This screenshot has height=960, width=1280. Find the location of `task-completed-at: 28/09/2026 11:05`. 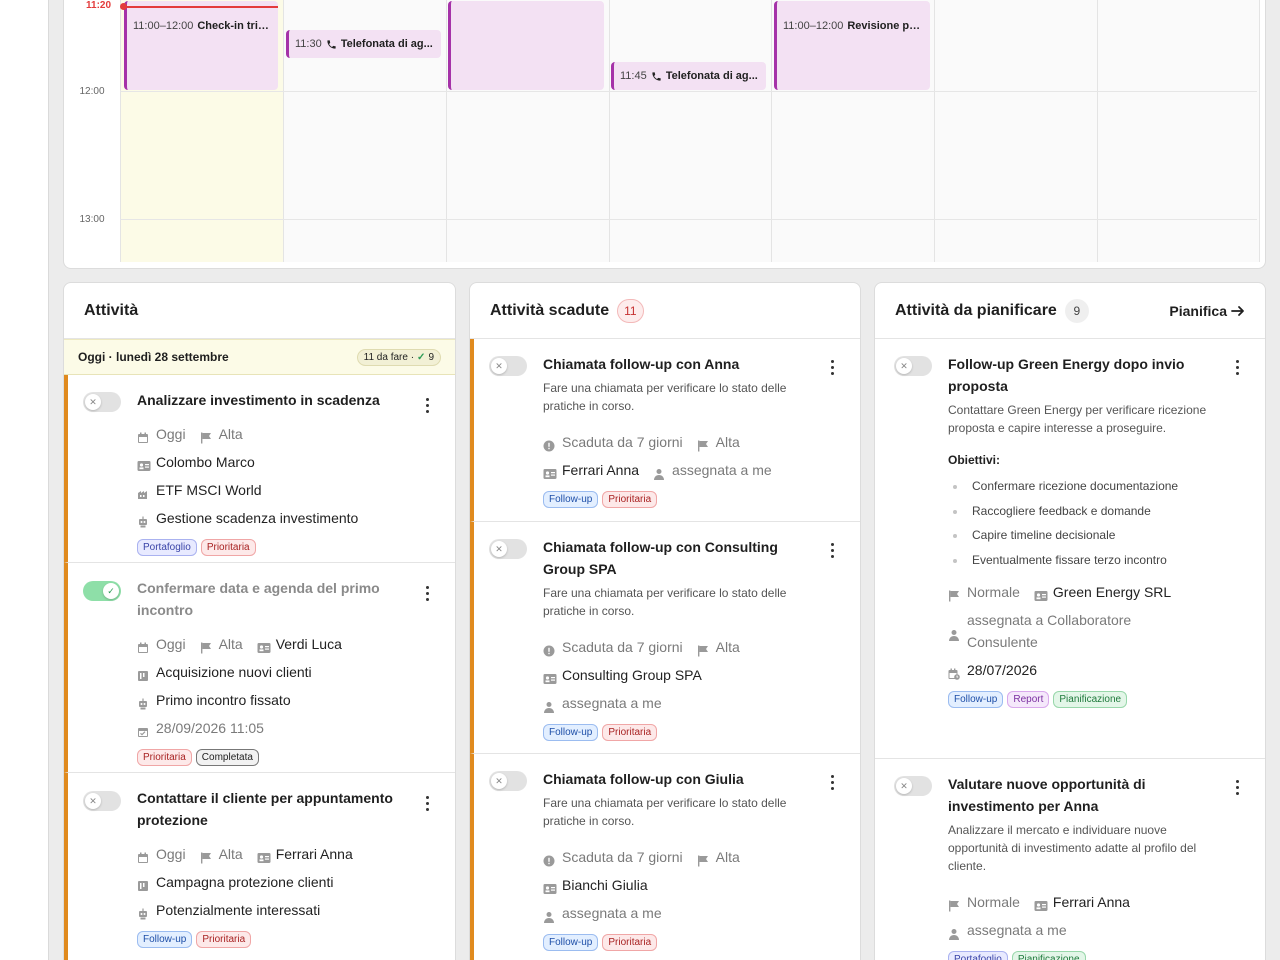

task-completed-at: 28/09/2026 11:05 is located at coordinates (271, 728).